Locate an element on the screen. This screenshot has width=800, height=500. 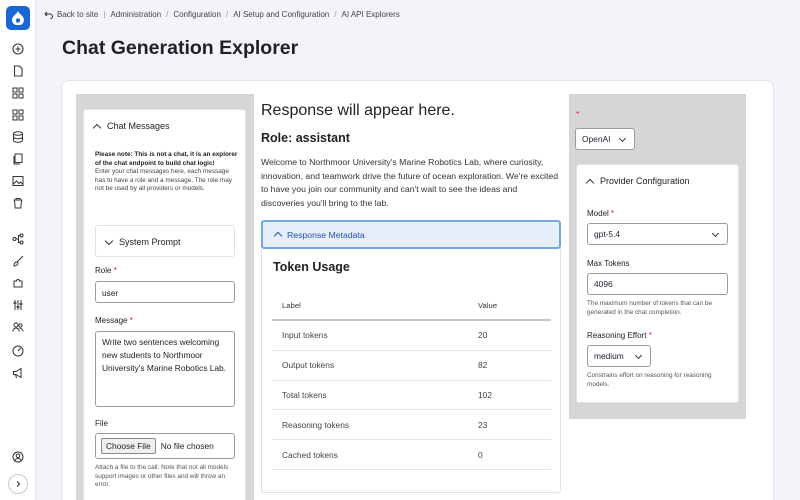
provider-select: OpenAI is located at coordinates (605, 139).